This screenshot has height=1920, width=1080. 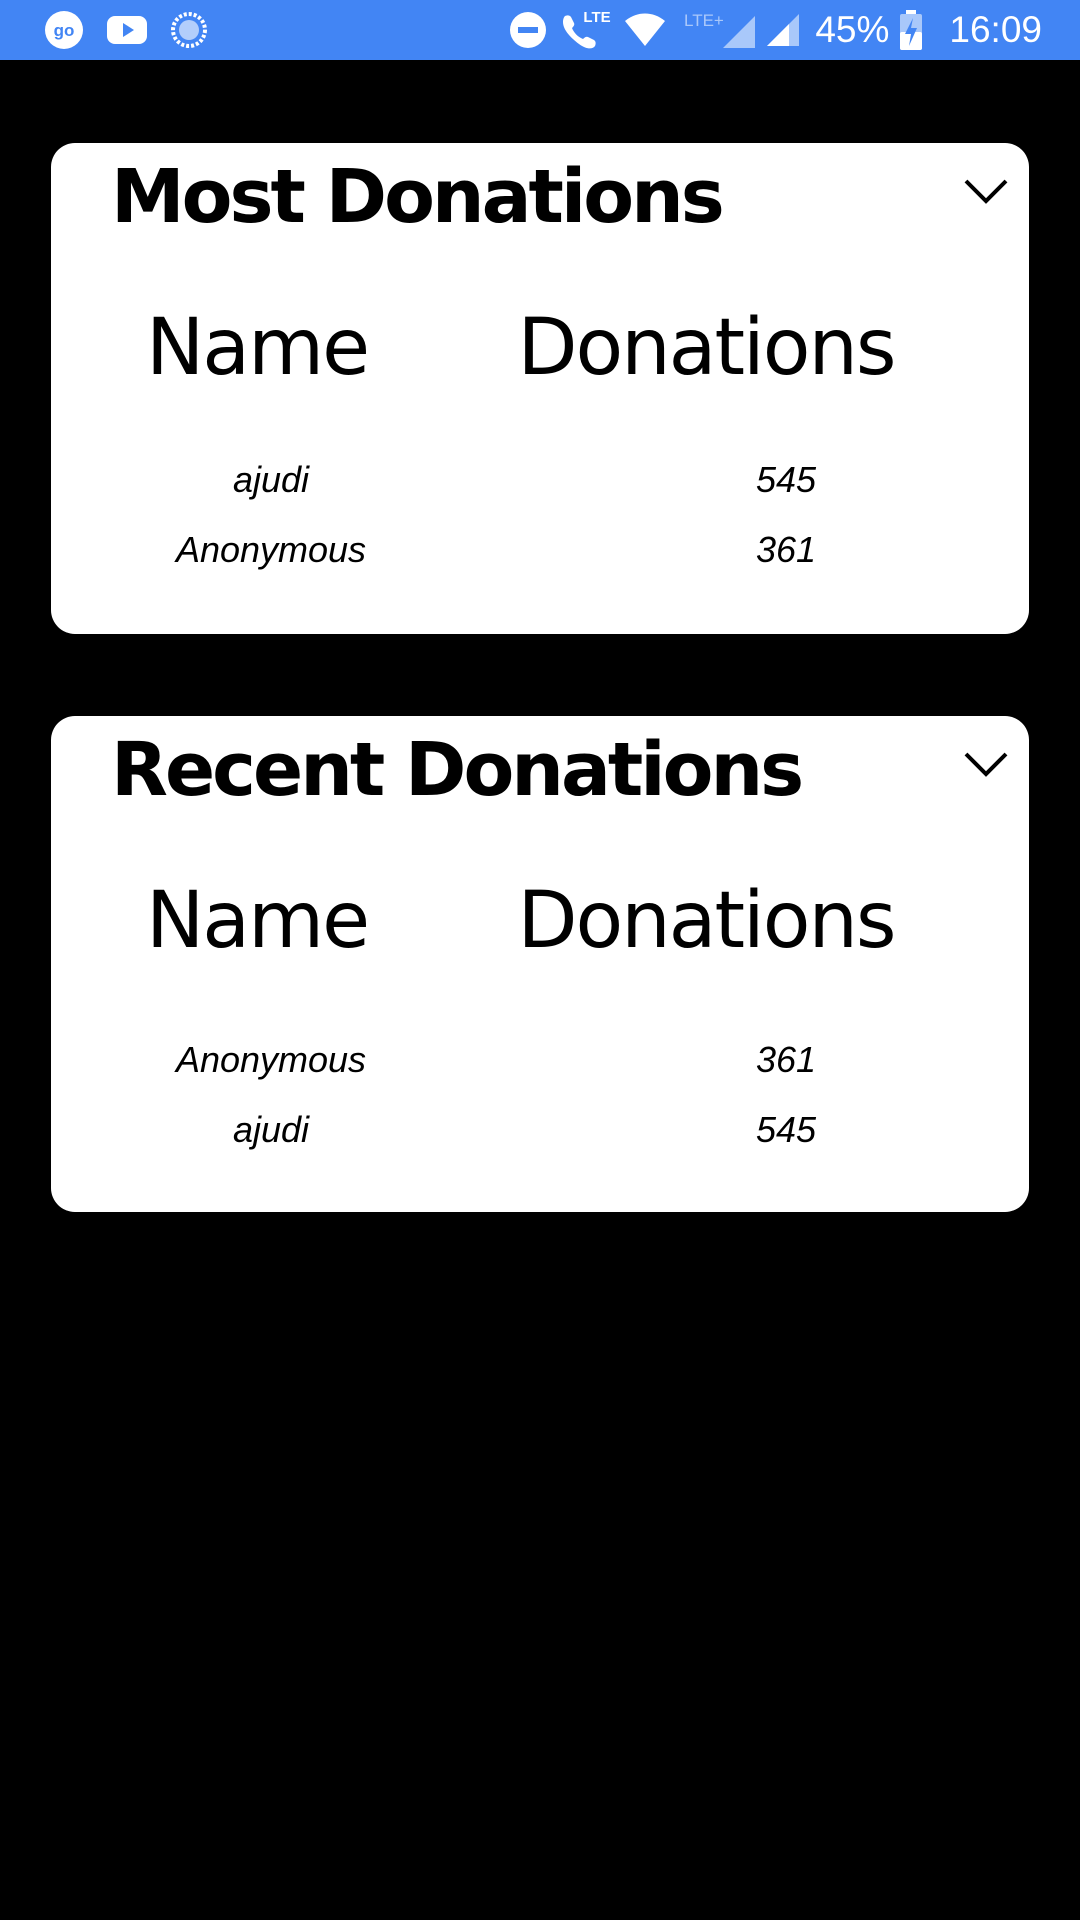 I want to click on status-bar: go LTE LTE+ 45% 16:09, so click(x=540, y=30).